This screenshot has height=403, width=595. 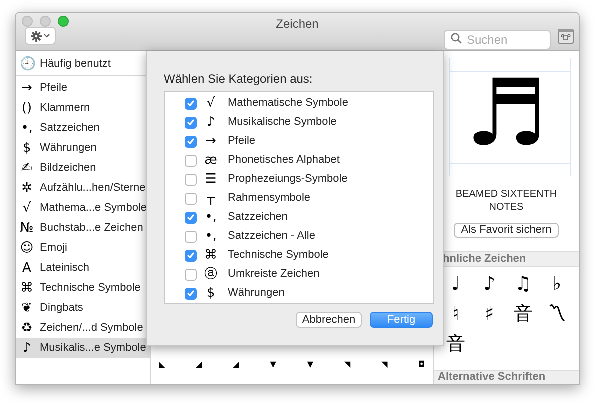 What do you see at coordinates (83, 248) in the screenshot?
I see `sidebar-item: ☺ Emoji` at bounding box center [83, 248].